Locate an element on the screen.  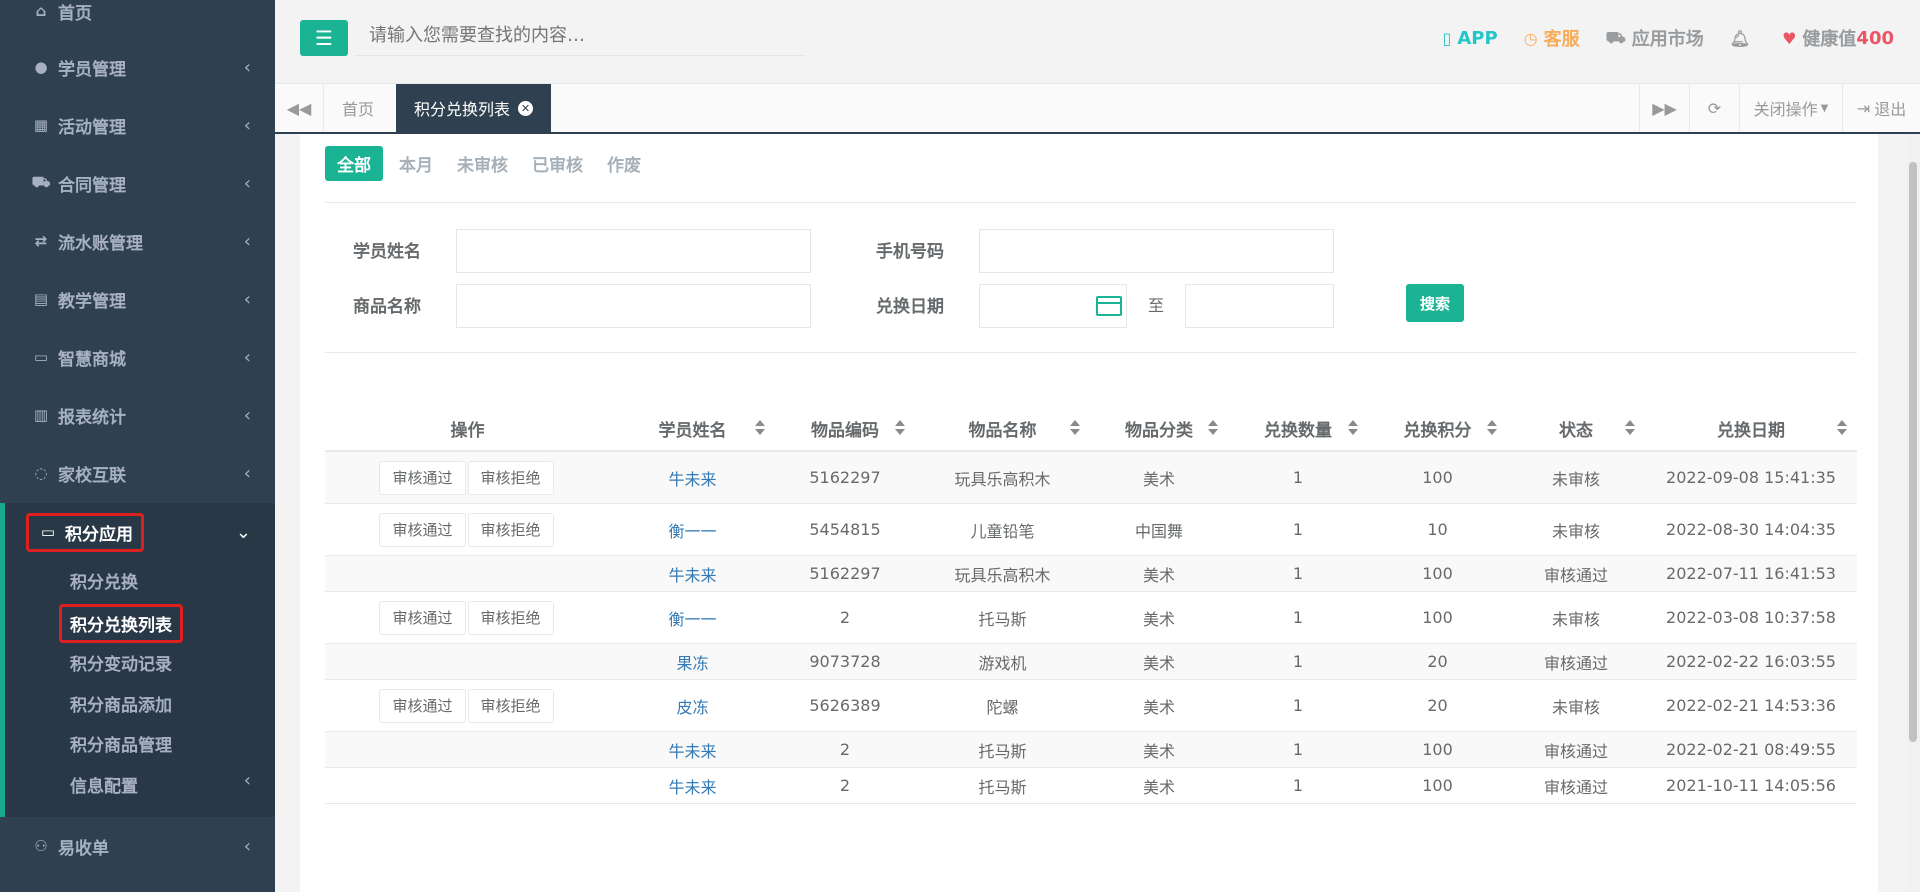
service-link: ◷ 客服 is located at coordinates (1552, 38).